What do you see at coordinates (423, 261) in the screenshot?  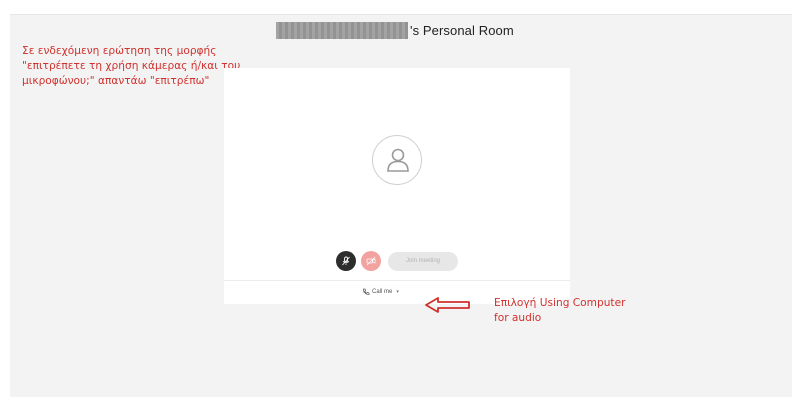 I see `join-meeting-button: Join meeting` at bounding box center [423, 261].